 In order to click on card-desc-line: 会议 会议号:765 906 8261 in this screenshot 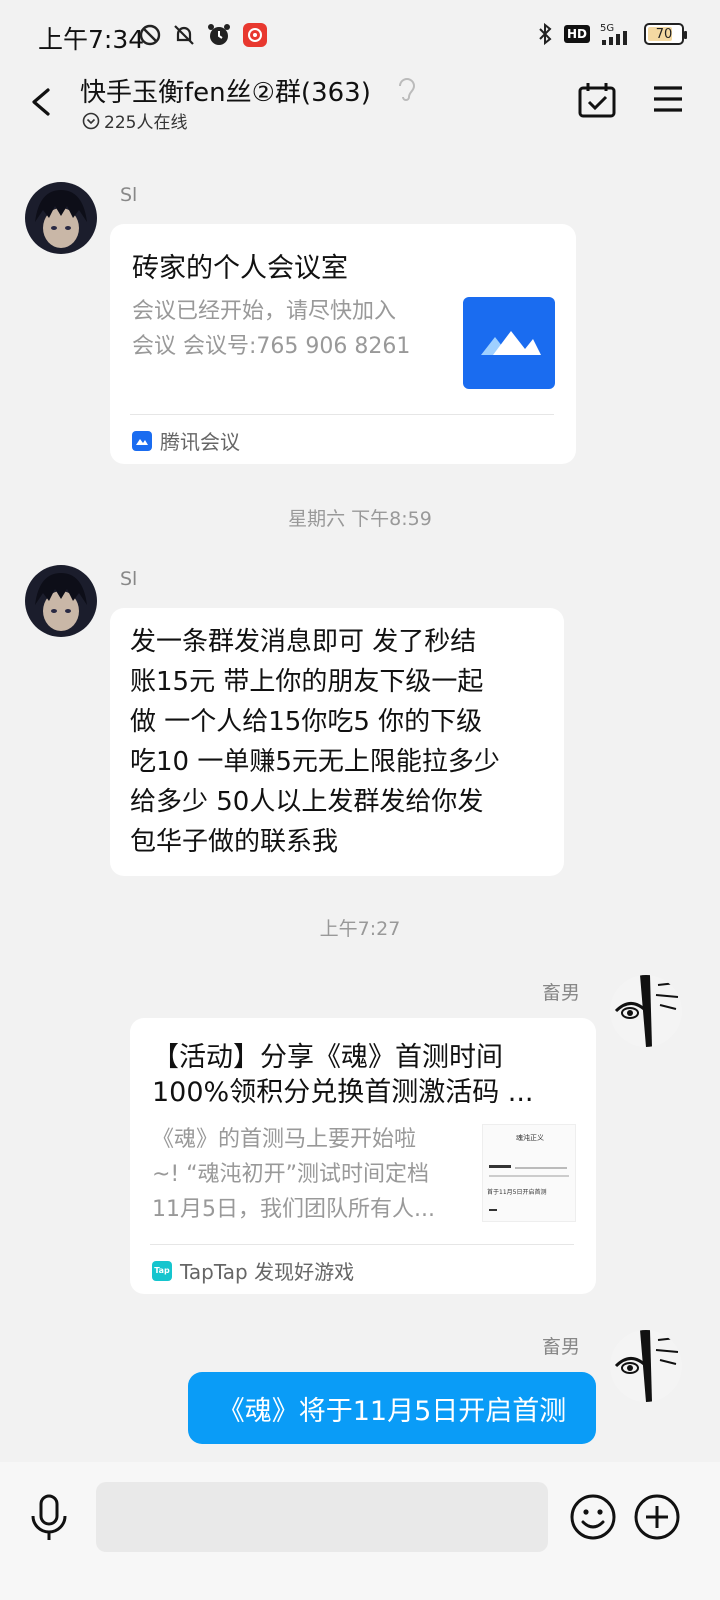, I will do `click(271, 346)`.